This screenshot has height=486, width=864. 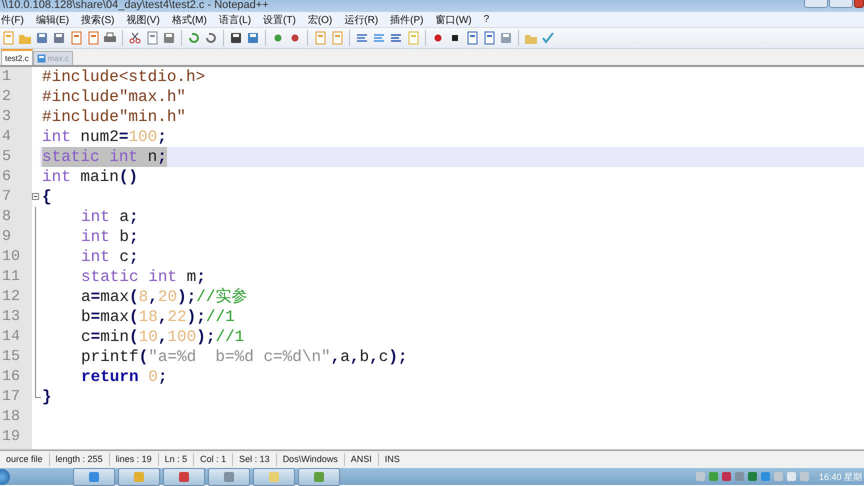 What do you see at coordinates (157, 317) in the screenshot?
I see `code-line: b=max(18,22);//1` at bounding box center [157, 317].